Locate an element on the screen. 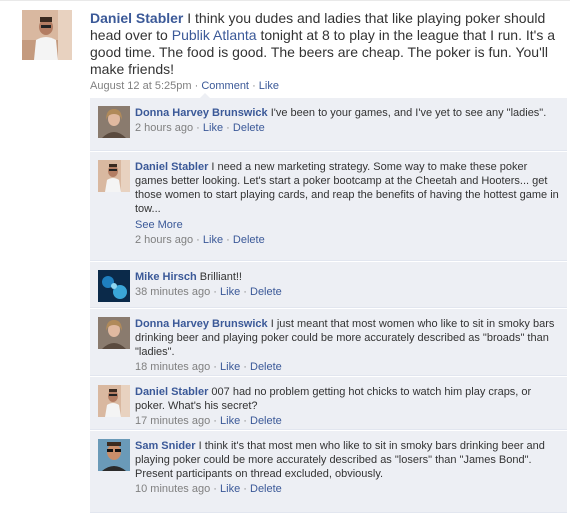 This screenshot has height=519, width=570. post-timestamp: August 12 at 5:25pm is located at coordinates (141, 86).